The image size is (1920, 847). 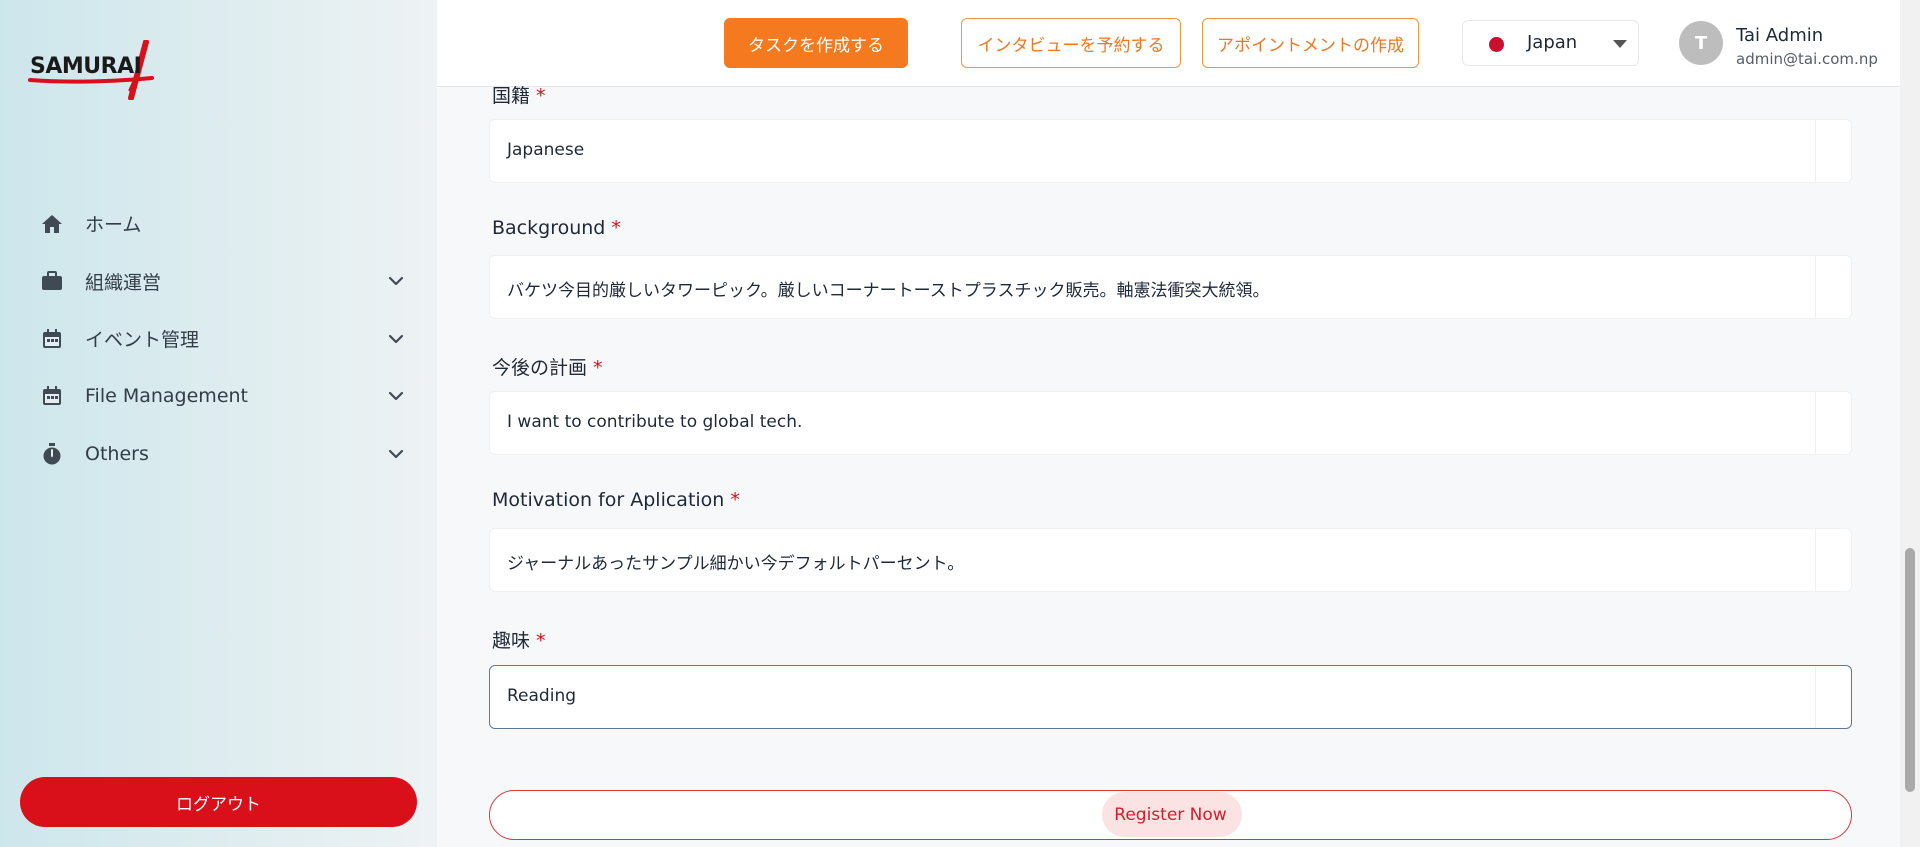 I want to click on sidebar-item-label: ホーム, so click(x=113, y=225).